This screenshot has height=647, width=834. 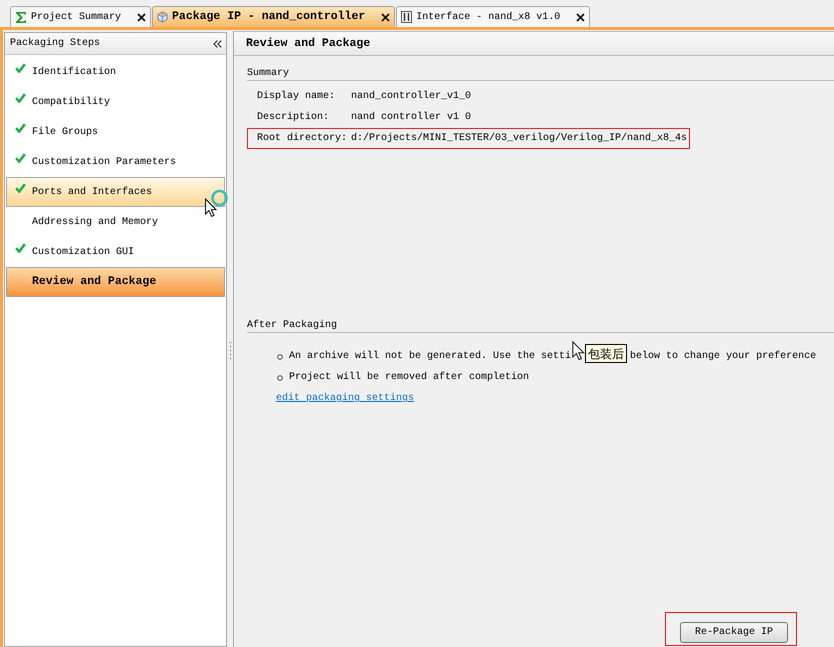 I want to click on field-label: Root directory:, so click(x=302, y=139).